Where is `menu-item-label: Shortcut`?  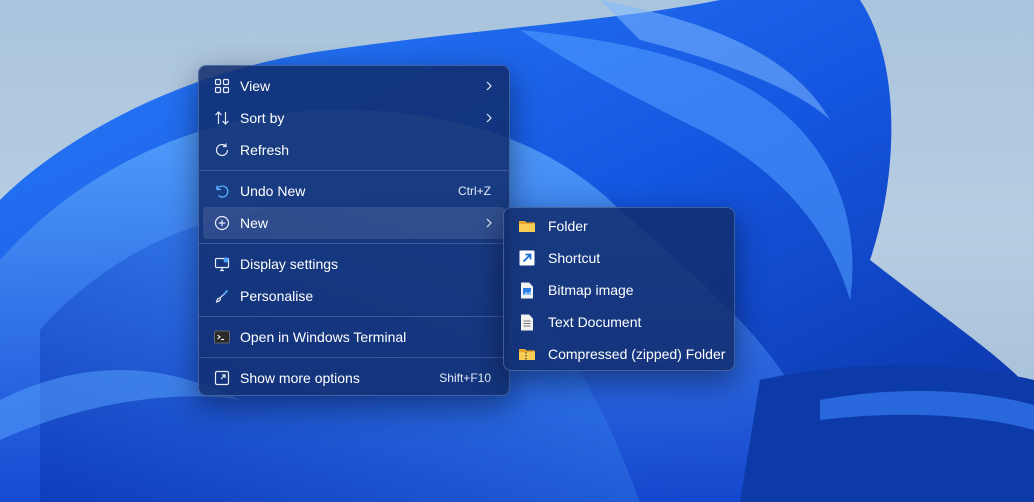
menu-item-label: Shortcut is located at coordinates (574, 258).